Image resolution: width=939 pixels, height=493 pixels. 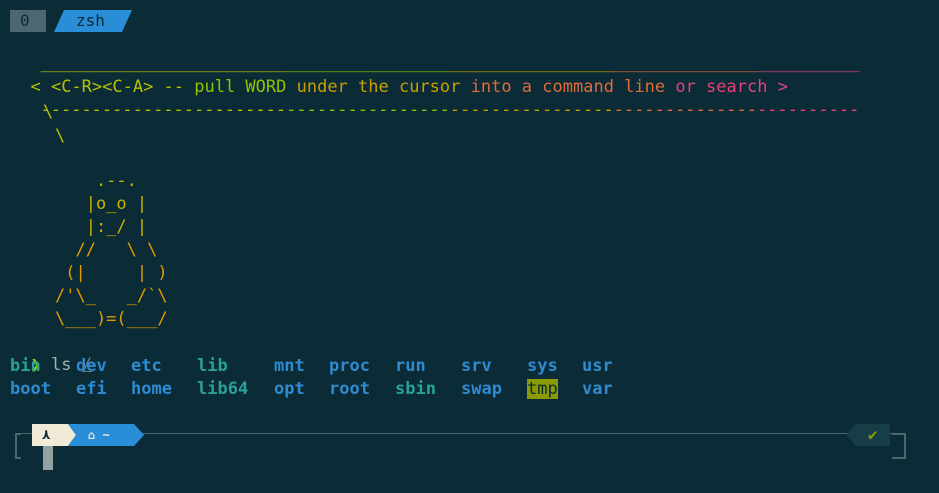 What do you see at coordinates (415, 389) in the screenshot?
I see `ls-entry: sbin` at bounding box center [415, 389].